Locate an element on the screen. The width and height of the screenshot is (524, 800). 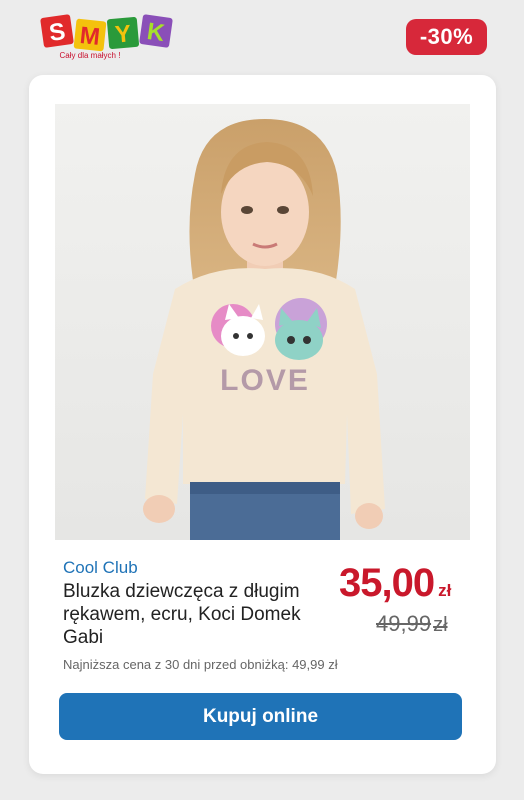
old-price: 49,99 zł is located at coordinates (412, 624).